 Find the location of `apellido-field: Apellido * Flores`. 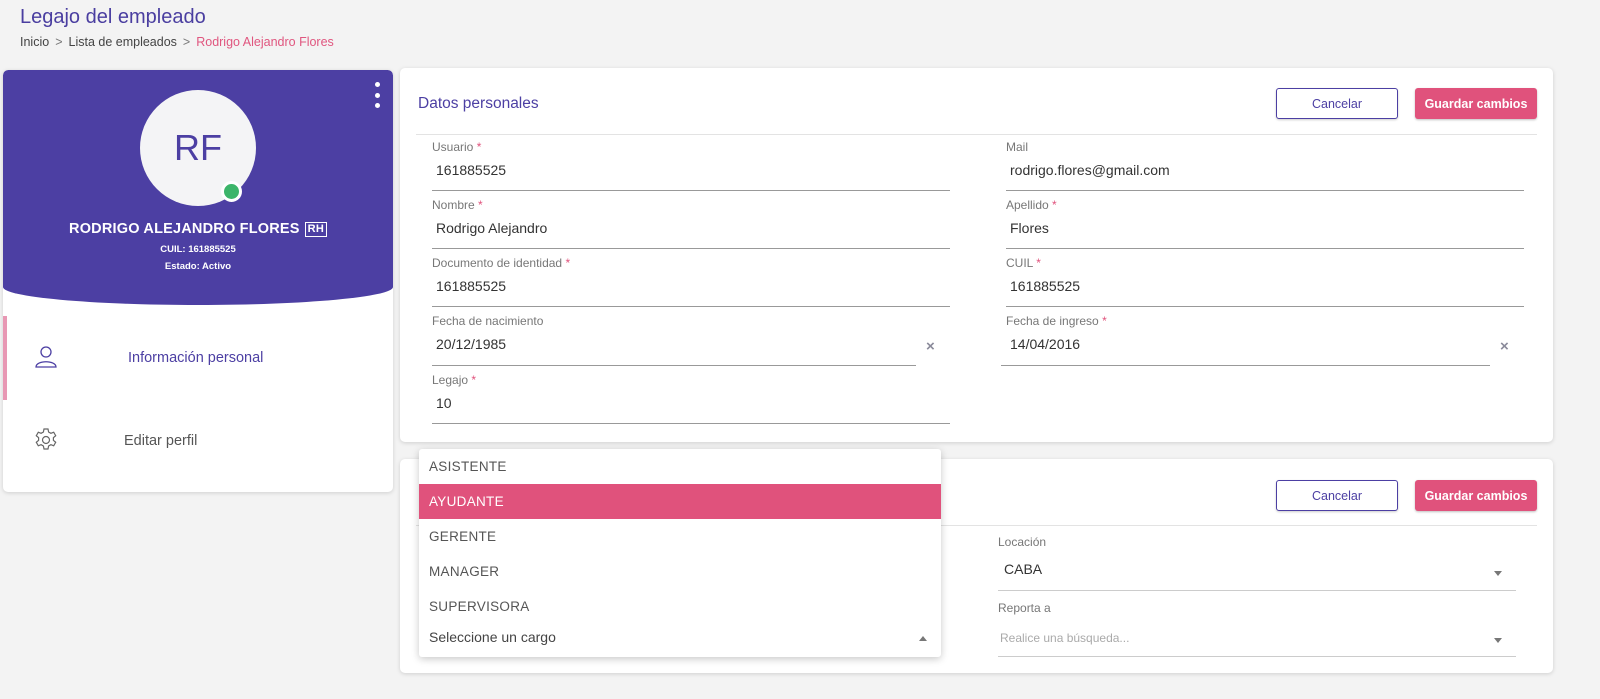

apellido-field: Apellido * Flores is located at coordinates (1265, 223).